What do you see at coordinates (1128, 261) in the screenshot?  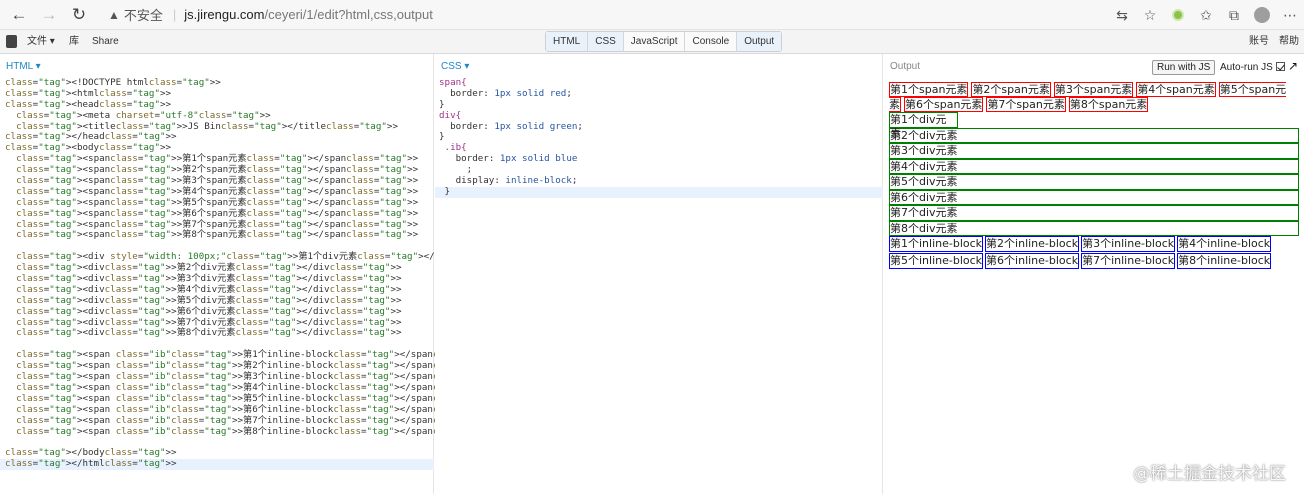 I see `output-inline-block-item: 第7个inline-block` at bounding box center [1128, 261].